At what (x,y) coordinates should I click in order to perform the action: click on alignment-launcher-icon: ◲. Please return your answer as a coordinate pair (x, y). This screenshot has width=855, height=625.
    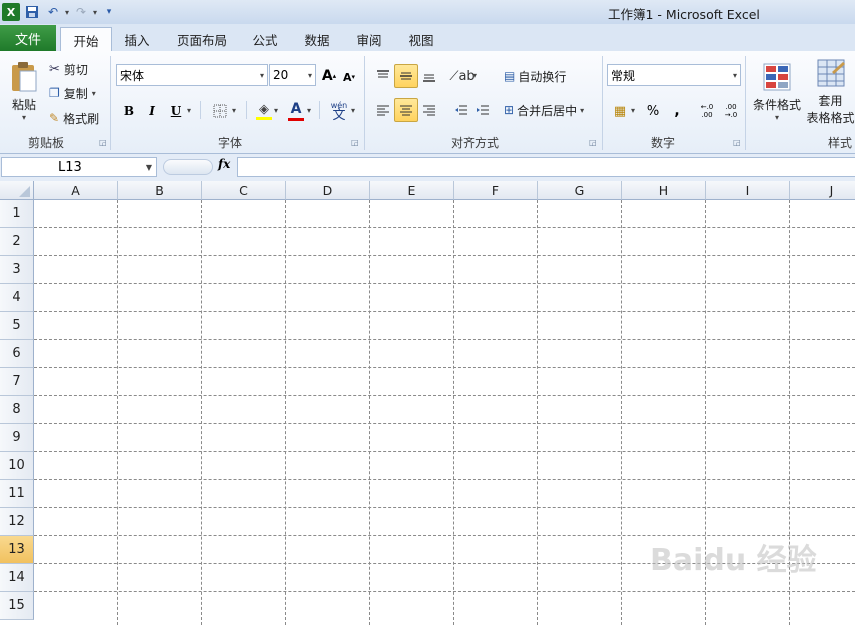
    Looking at the image, I should click on (593, 142).